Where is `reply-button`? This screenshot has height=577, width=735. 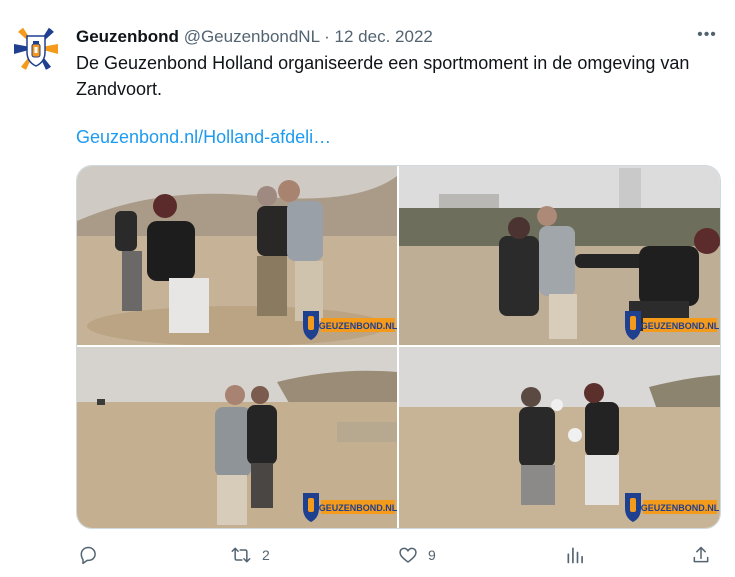
reply-button is located at coordinates (93, 555).